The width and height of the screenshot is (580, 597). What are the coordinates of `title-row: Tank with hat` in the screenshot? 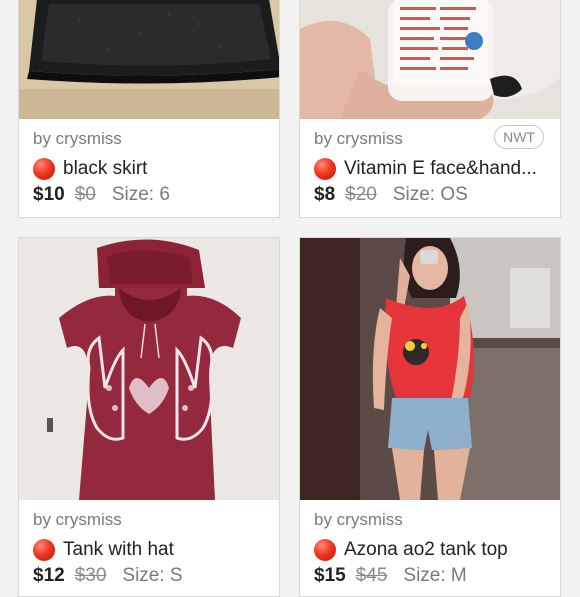 It's located at (151, 550).